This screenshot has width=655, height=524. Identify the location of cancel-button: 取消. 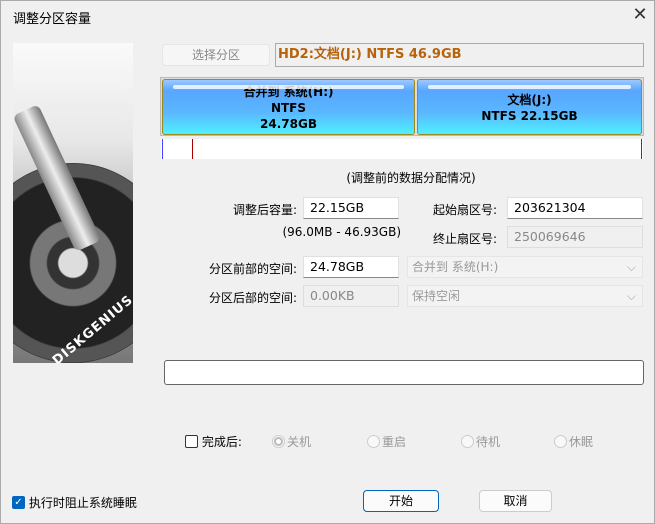
(515, 501).